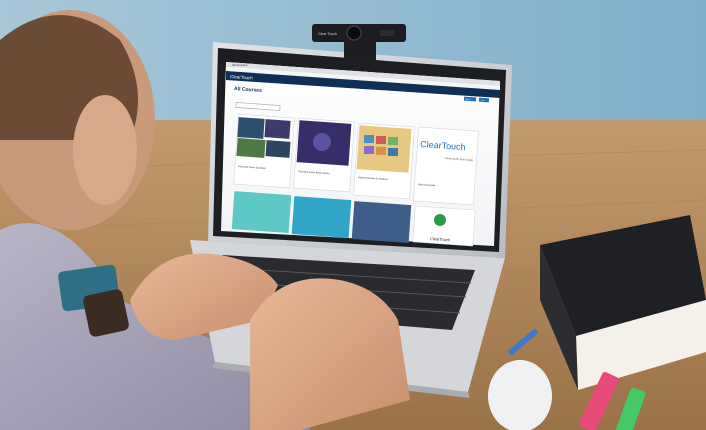  Describe the element at coordinates (327, 34) in the screenshot. I see `webcam-brand: Clear Touch` at that location.